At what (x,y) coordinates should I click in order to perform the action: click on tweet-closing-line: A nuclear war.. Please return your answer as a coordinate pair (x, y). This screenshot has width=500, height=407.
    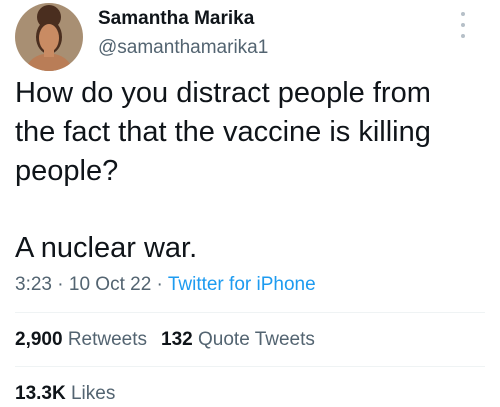
    Looking at the image, I should click on (106, 248).